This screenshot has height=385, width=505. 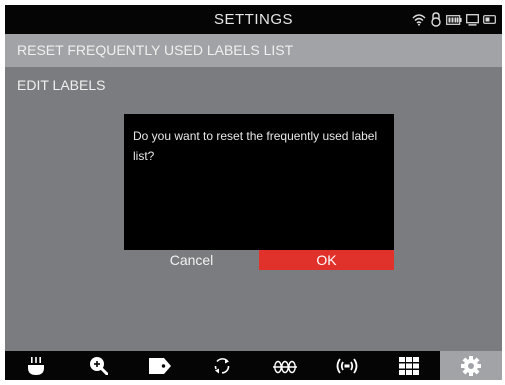 I want to click on toolbar-cable-button, so click(x=36, y=365).